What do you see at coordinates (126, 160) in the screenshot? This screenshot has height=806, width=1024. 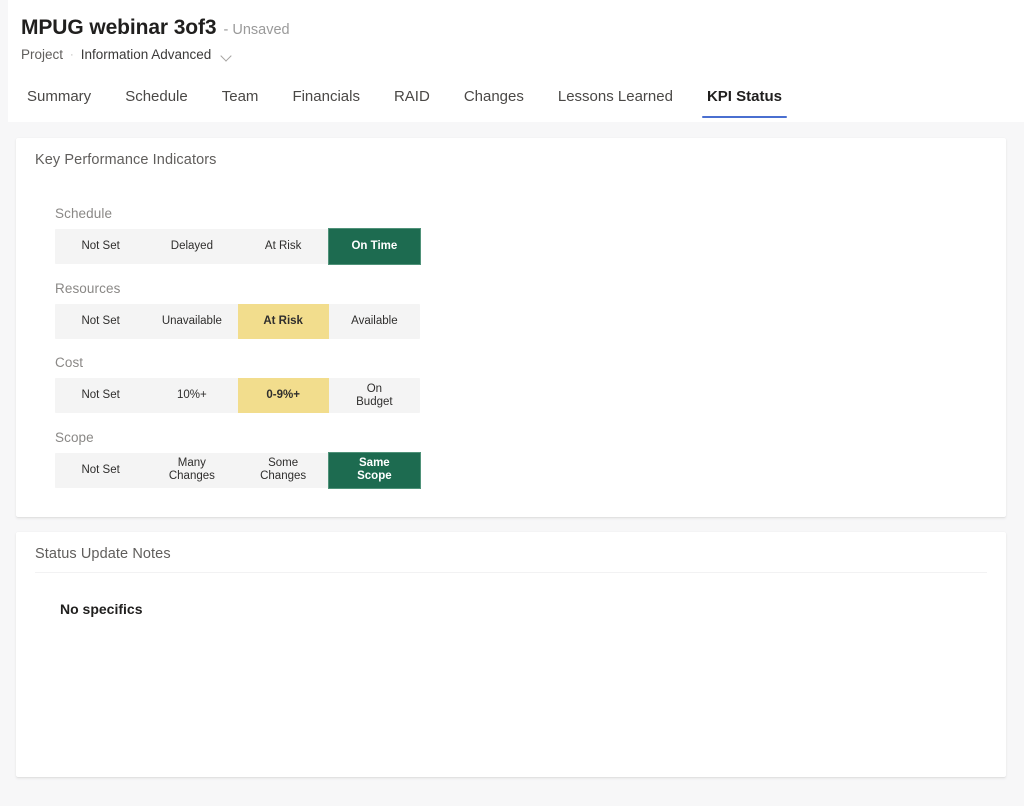 I see `kpi-card-title: Key Performance Indicators` at bounding box center [126, 160].